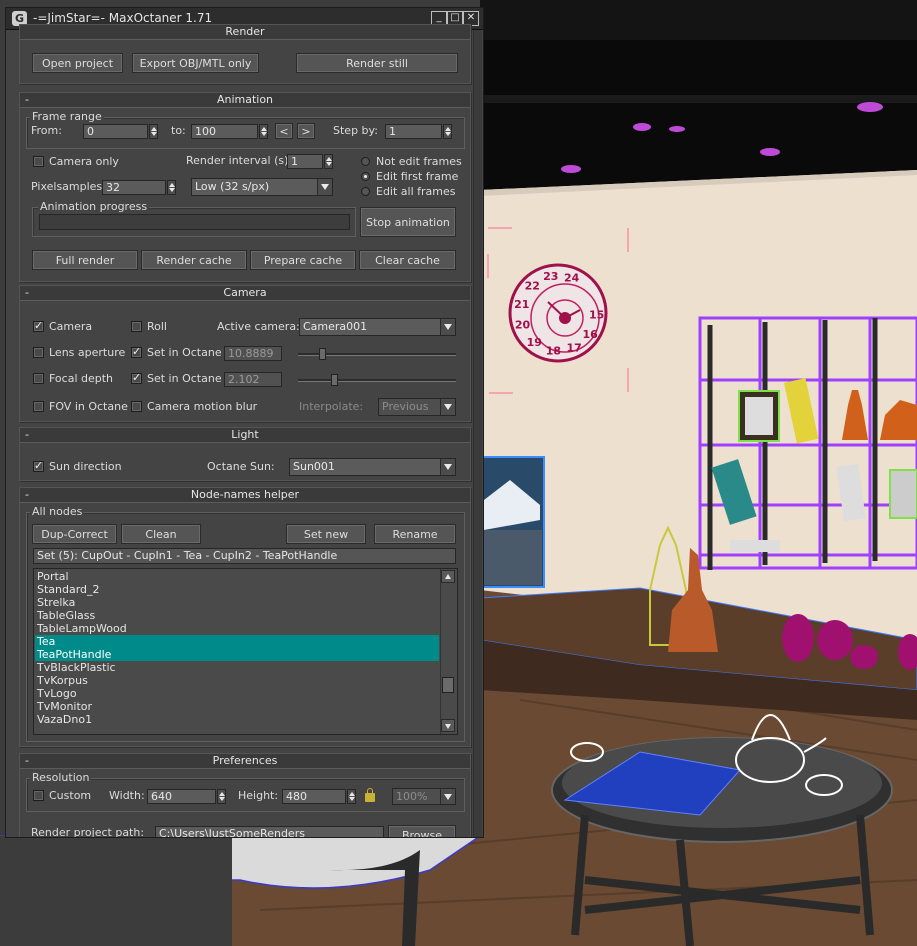 This screenshot has height=946, width=917. I want to click on clock-number: 22, so click(532, 286).